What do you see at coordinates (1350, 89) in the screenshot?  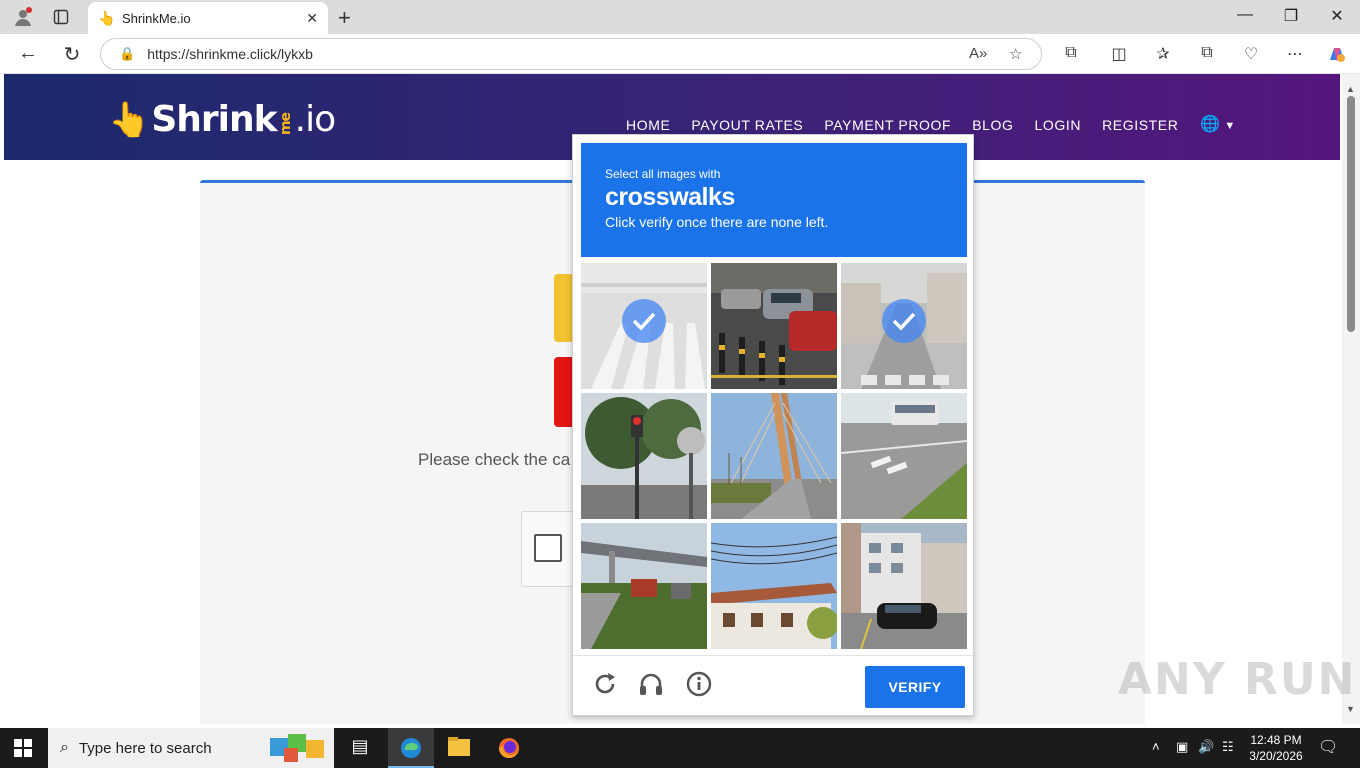 I see `scroll-up-icon: ▲` at bounding box center [1350, 89].